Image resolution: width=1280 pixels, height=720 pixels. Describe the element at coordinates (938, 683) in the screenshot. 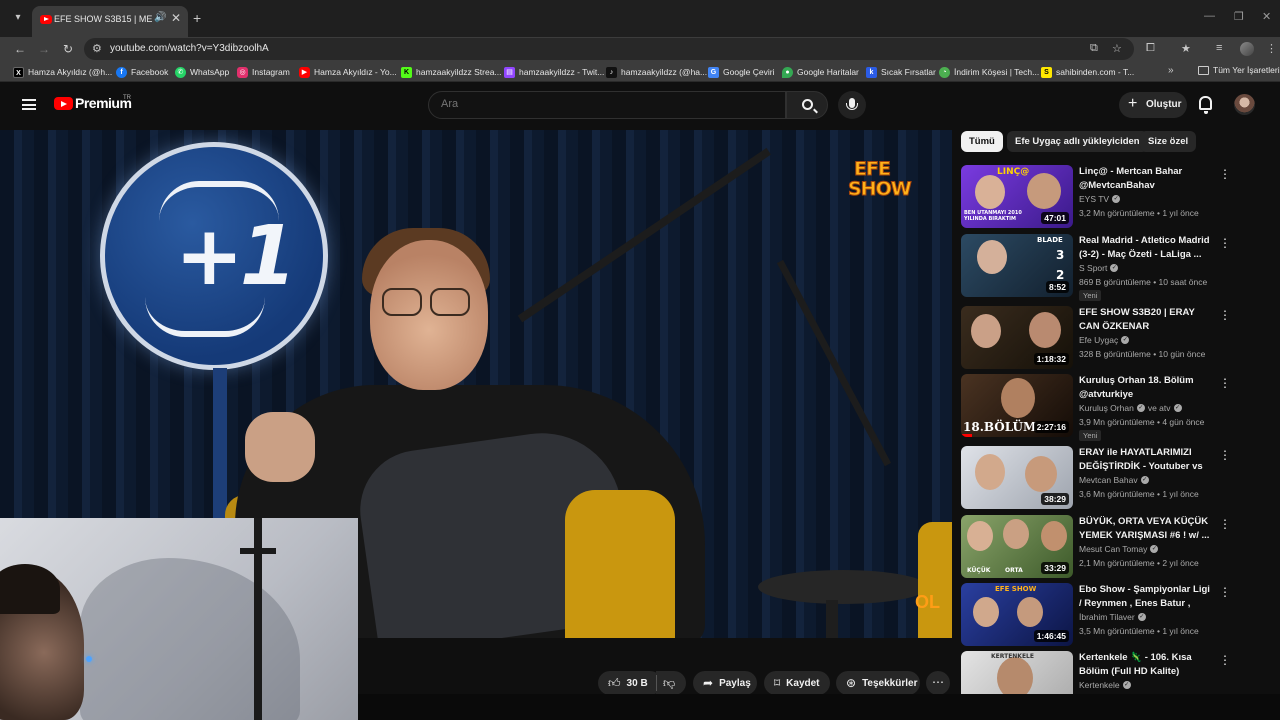

I see `more-actions-icon: ⋯` at that location.